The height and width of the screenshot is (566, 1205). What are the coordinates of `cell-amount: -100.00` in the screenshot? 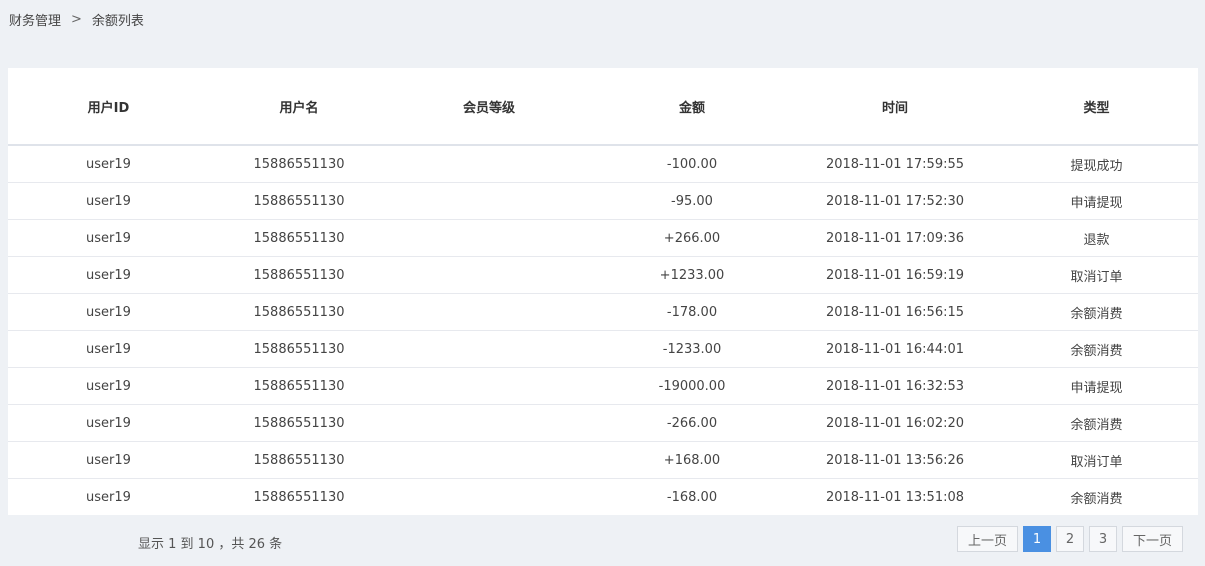 It's located at (692, 164).